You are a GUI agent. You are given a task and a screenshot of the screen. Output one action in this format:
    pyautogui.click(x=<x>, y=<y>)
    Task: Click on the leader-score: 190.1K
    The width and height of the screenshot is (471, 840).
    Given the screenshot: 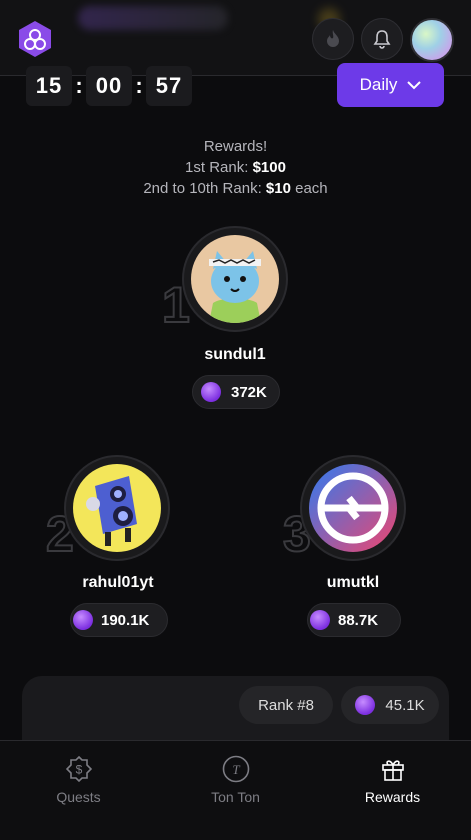 What is the action you would take?
    pyautogui.click(x=119, y=620)
    